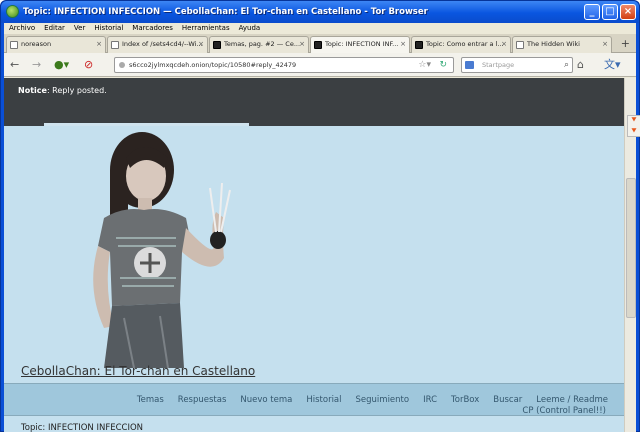 This screenshot has width=640, height=432. What do you see at coordinates (323, 400) in the screenshot?
I see `nav-historial: Historial` at bounding box center [323, 400].